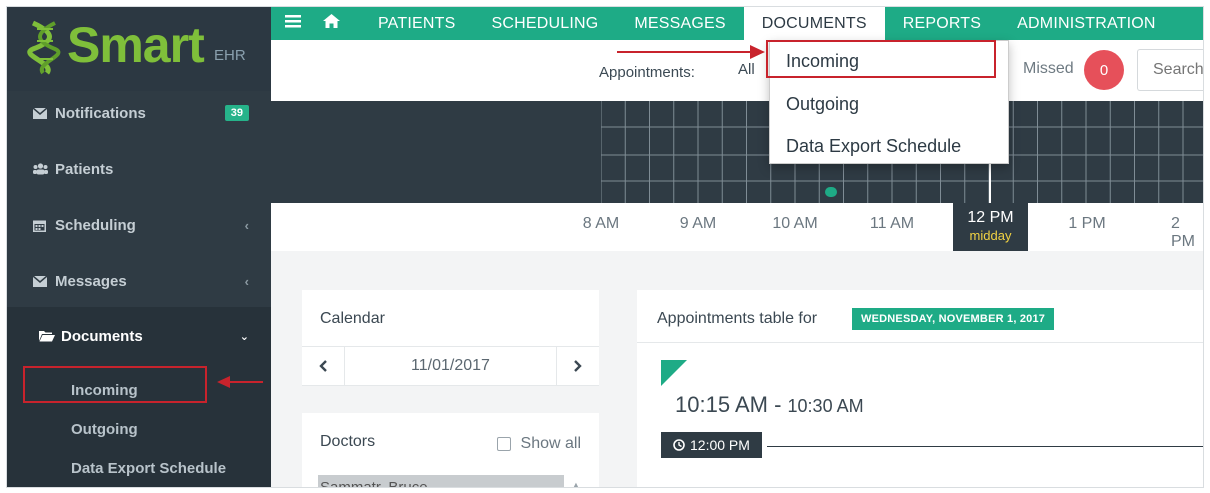  What do you see at coordinates (441, 481) in the screenshot?
I see `doctor-list-item: Sammatr, Bruce` at bounding box center [441, 481].